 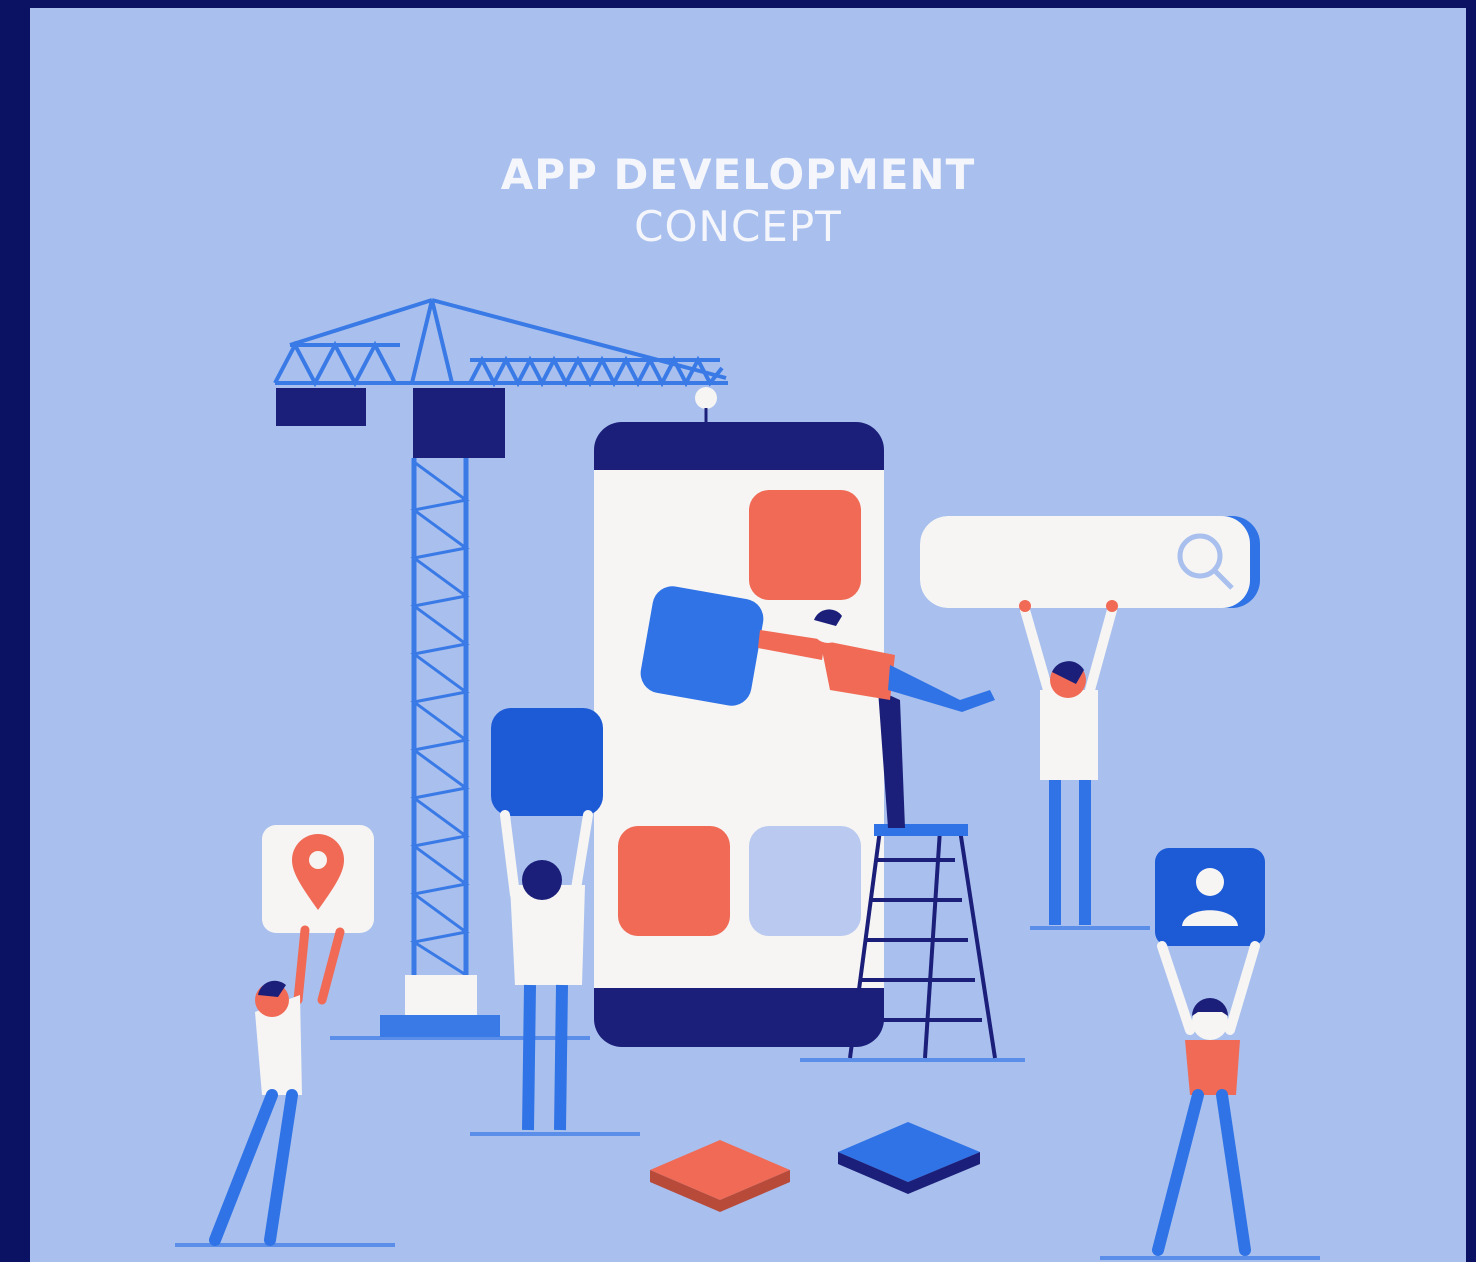 What do you see at coordinates (702, 646) in the screenshot?
I see `hanging-app-tile` at bounding box center [702, 646].